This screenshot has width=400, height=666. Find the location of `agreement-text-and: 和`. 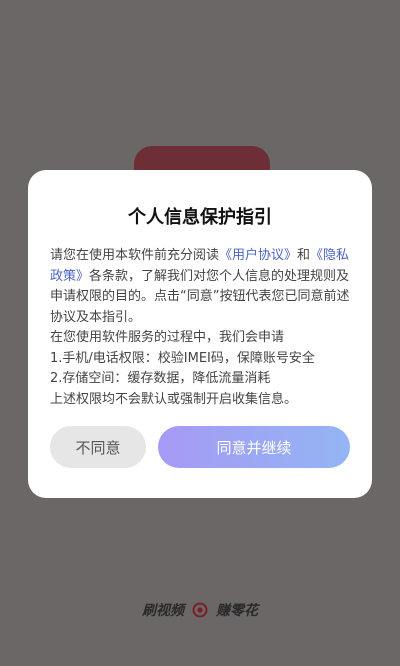

agreement-text-and: 和 is located at coordinates (304, 255).